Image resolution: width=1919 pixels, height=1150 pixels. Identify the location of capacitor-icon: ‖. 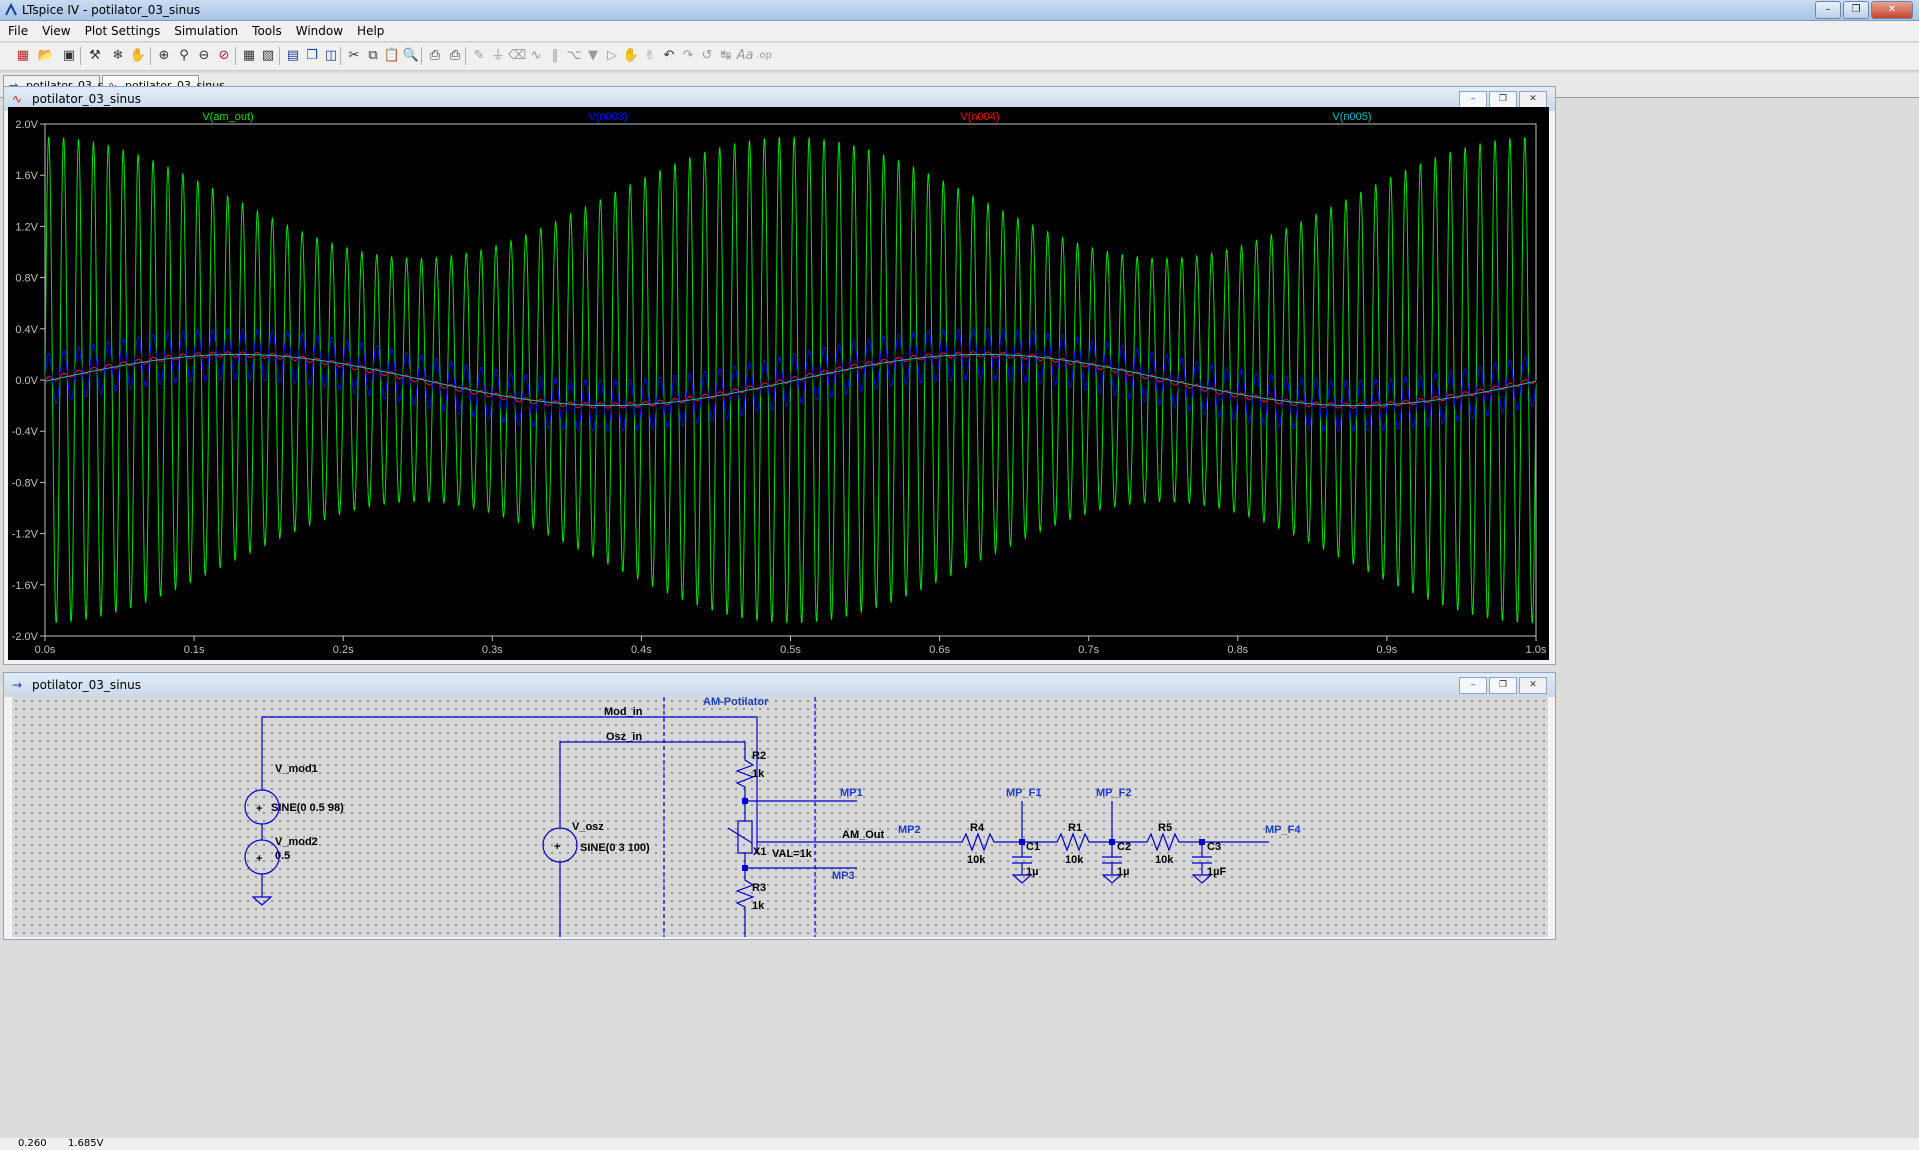
(555, 56).